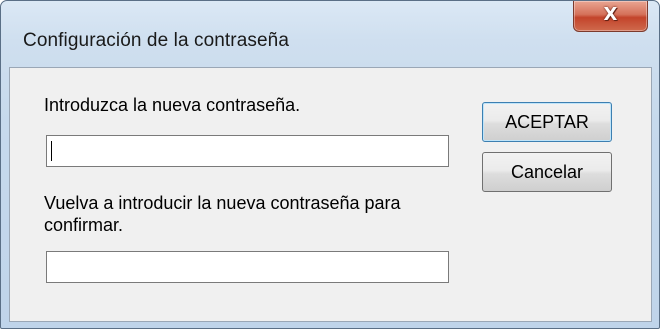 This screenshot has width=660, height=329. I want to click on ok-button: ACEPTAR, so click(547, 122).